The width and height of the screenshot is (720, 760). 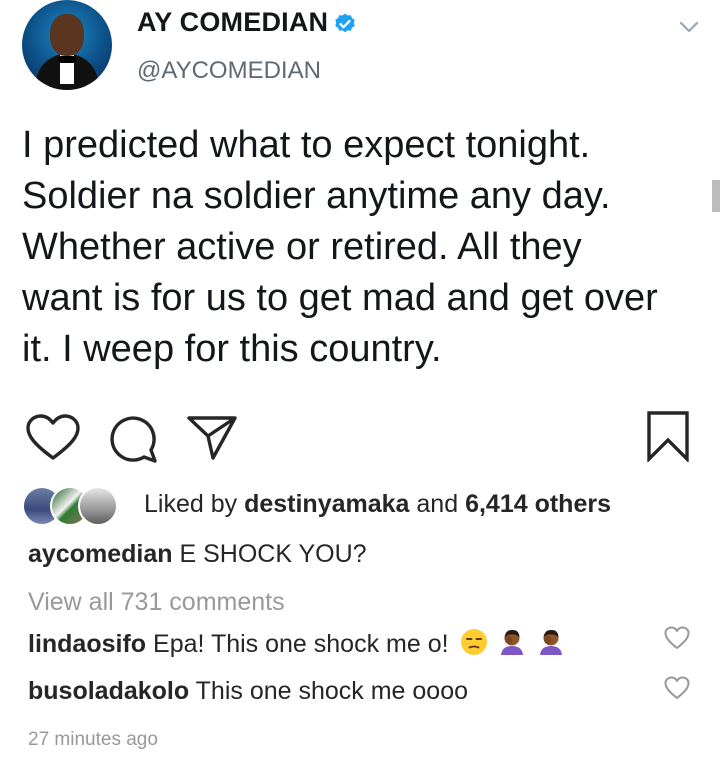 I want to click on avatar-bowtie, so click(x=67, y=59).